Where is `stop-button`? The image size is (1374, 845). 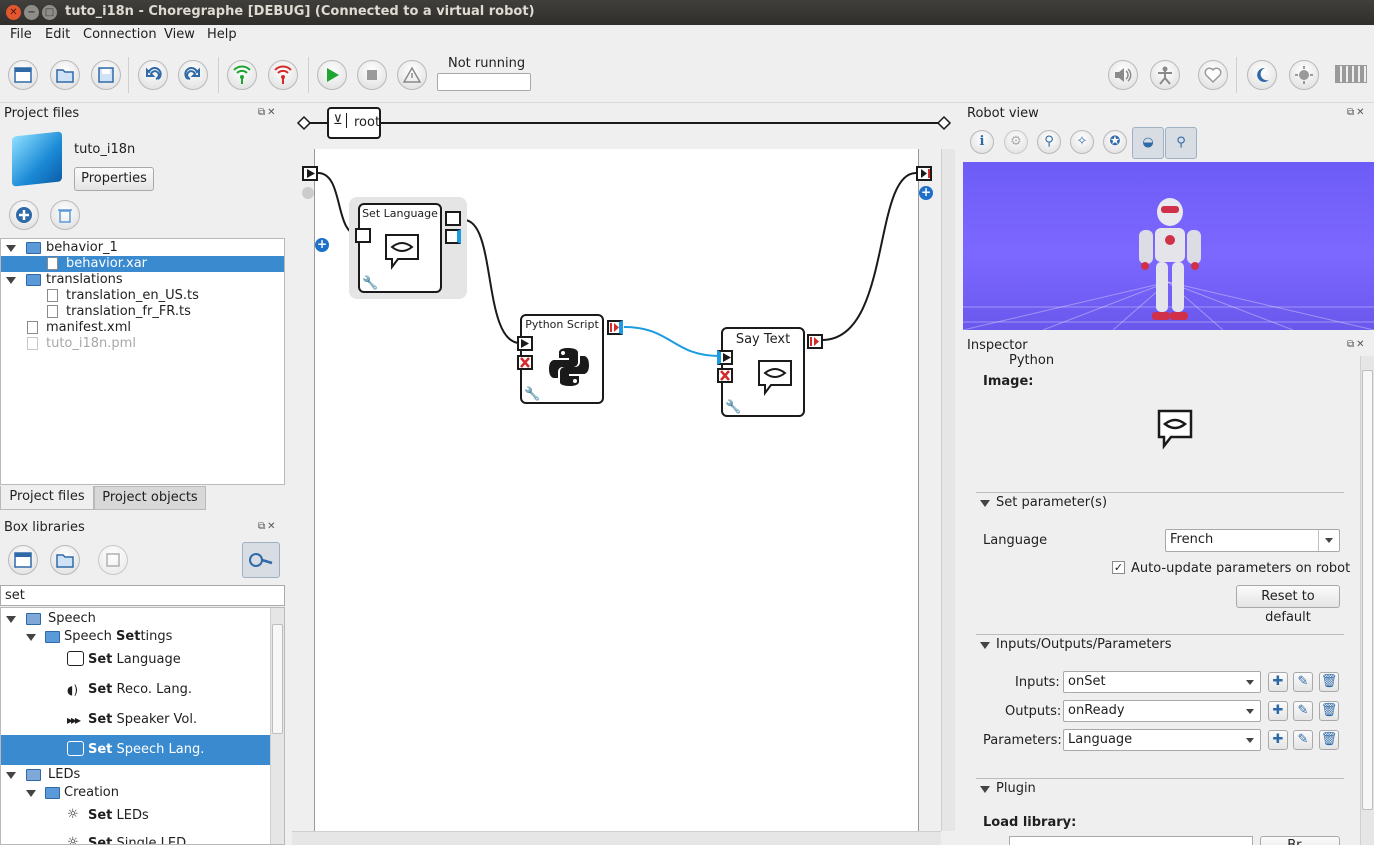 stop-button is located at coordinates (372, 75).